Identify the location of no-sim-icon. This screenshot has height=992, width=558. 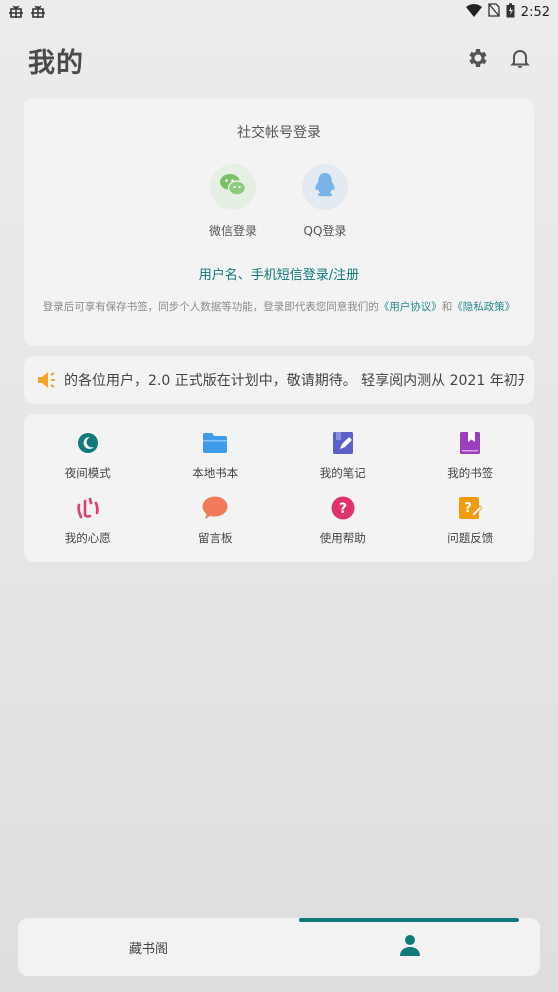
(494, 12).